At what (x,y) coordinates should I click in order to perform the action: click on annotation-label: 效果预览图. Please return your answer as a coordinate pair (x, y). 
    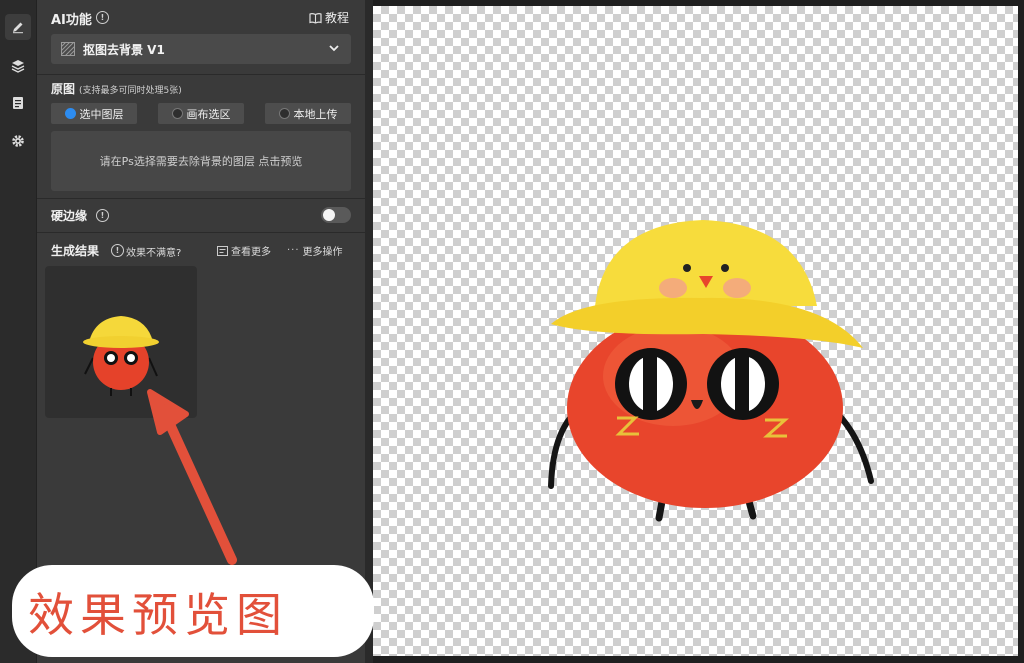
    Looking at the image, I should click on (158, 615).